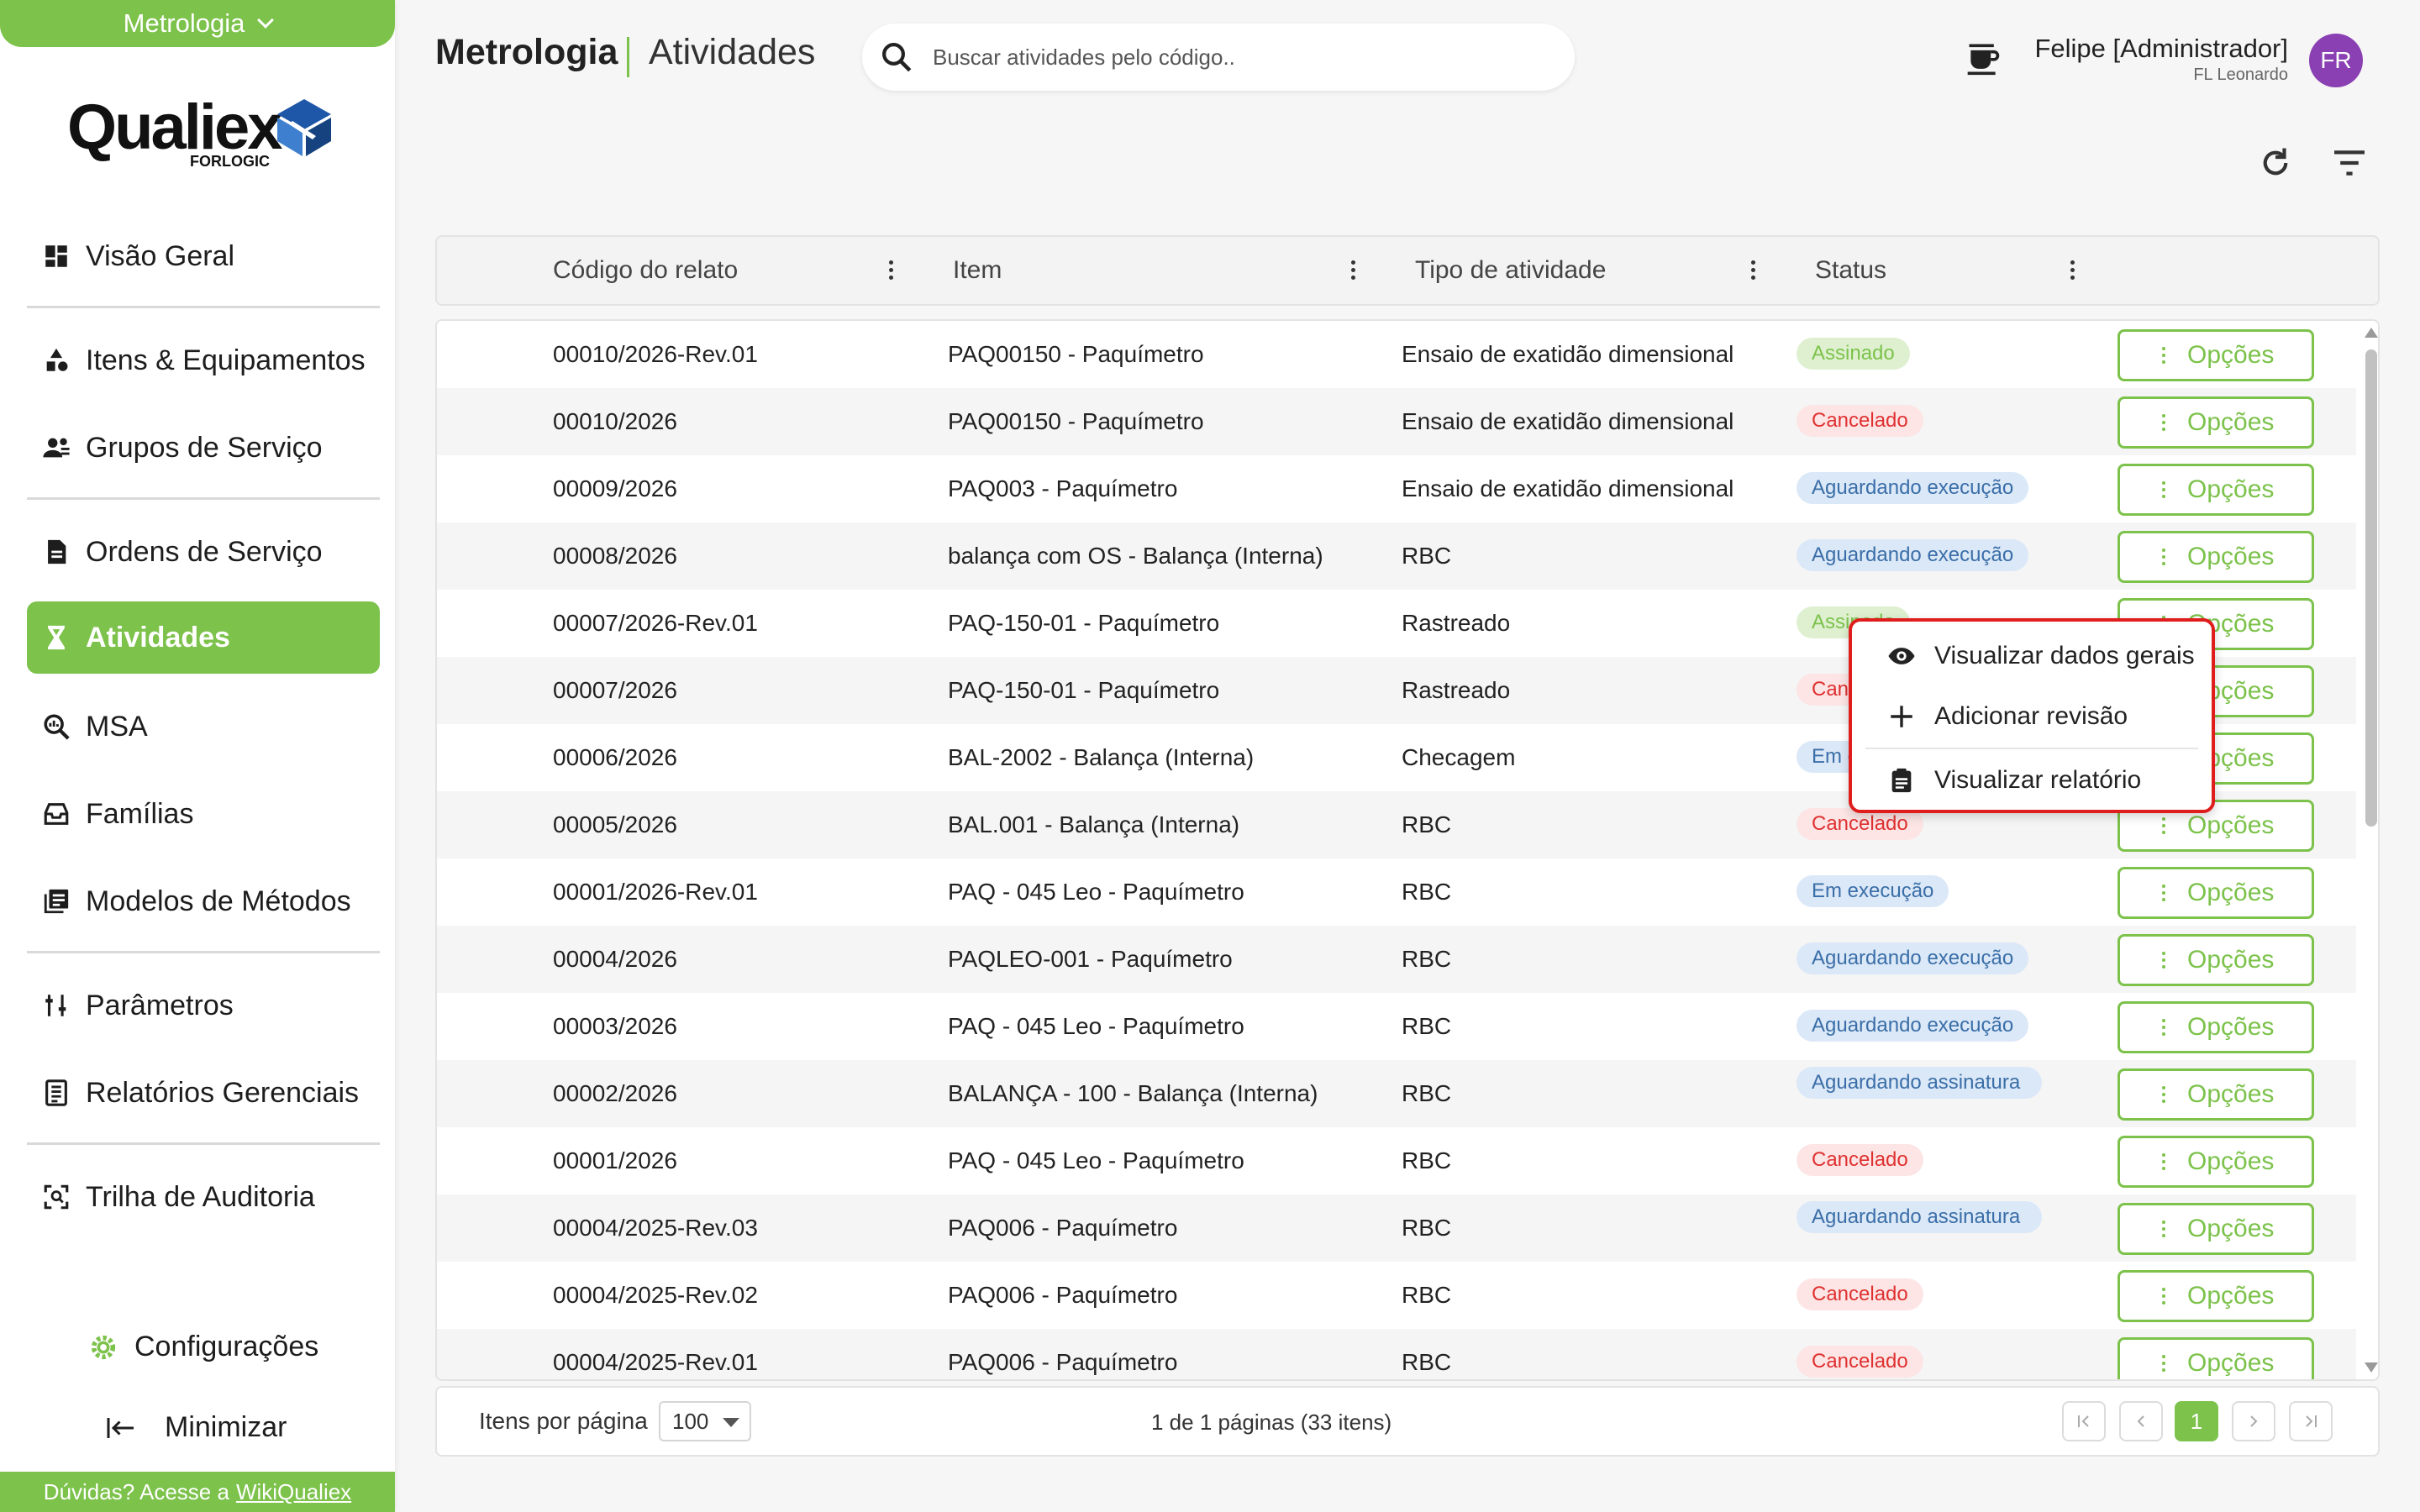  Describe the element at coordinates (1510, 270) in the screenshot. I see `column-header-type: Tipo de atividade` at that location.